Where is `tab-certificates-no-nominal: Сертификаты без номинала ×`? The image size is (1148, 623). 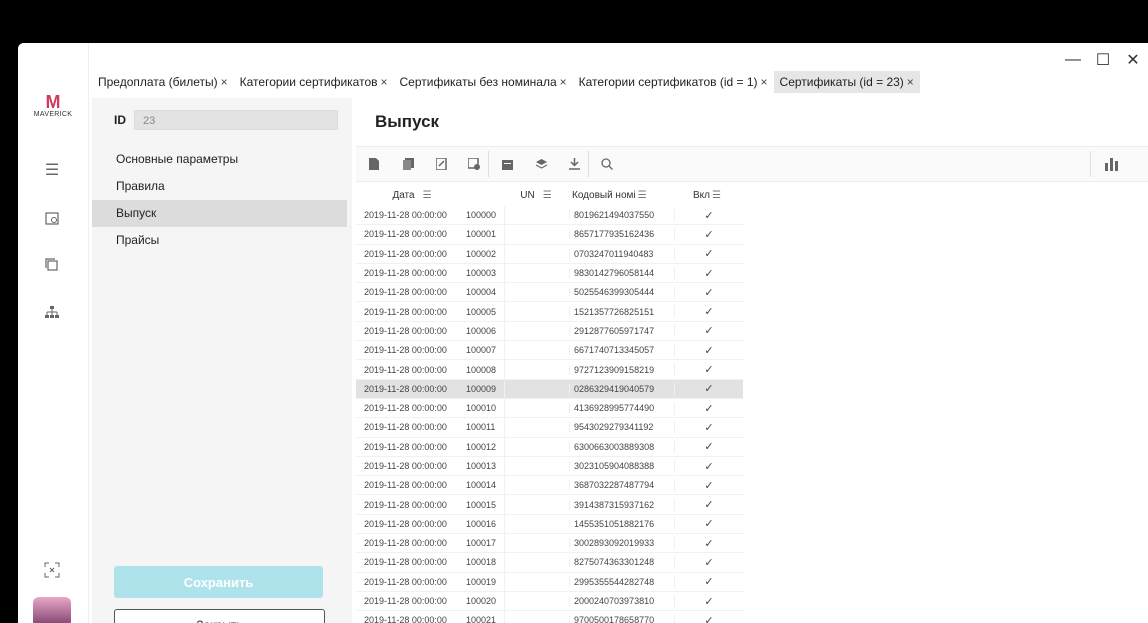
tab-certificates-no-nominal: Сертификаты без номинала × is located at coordinates (483, 82).